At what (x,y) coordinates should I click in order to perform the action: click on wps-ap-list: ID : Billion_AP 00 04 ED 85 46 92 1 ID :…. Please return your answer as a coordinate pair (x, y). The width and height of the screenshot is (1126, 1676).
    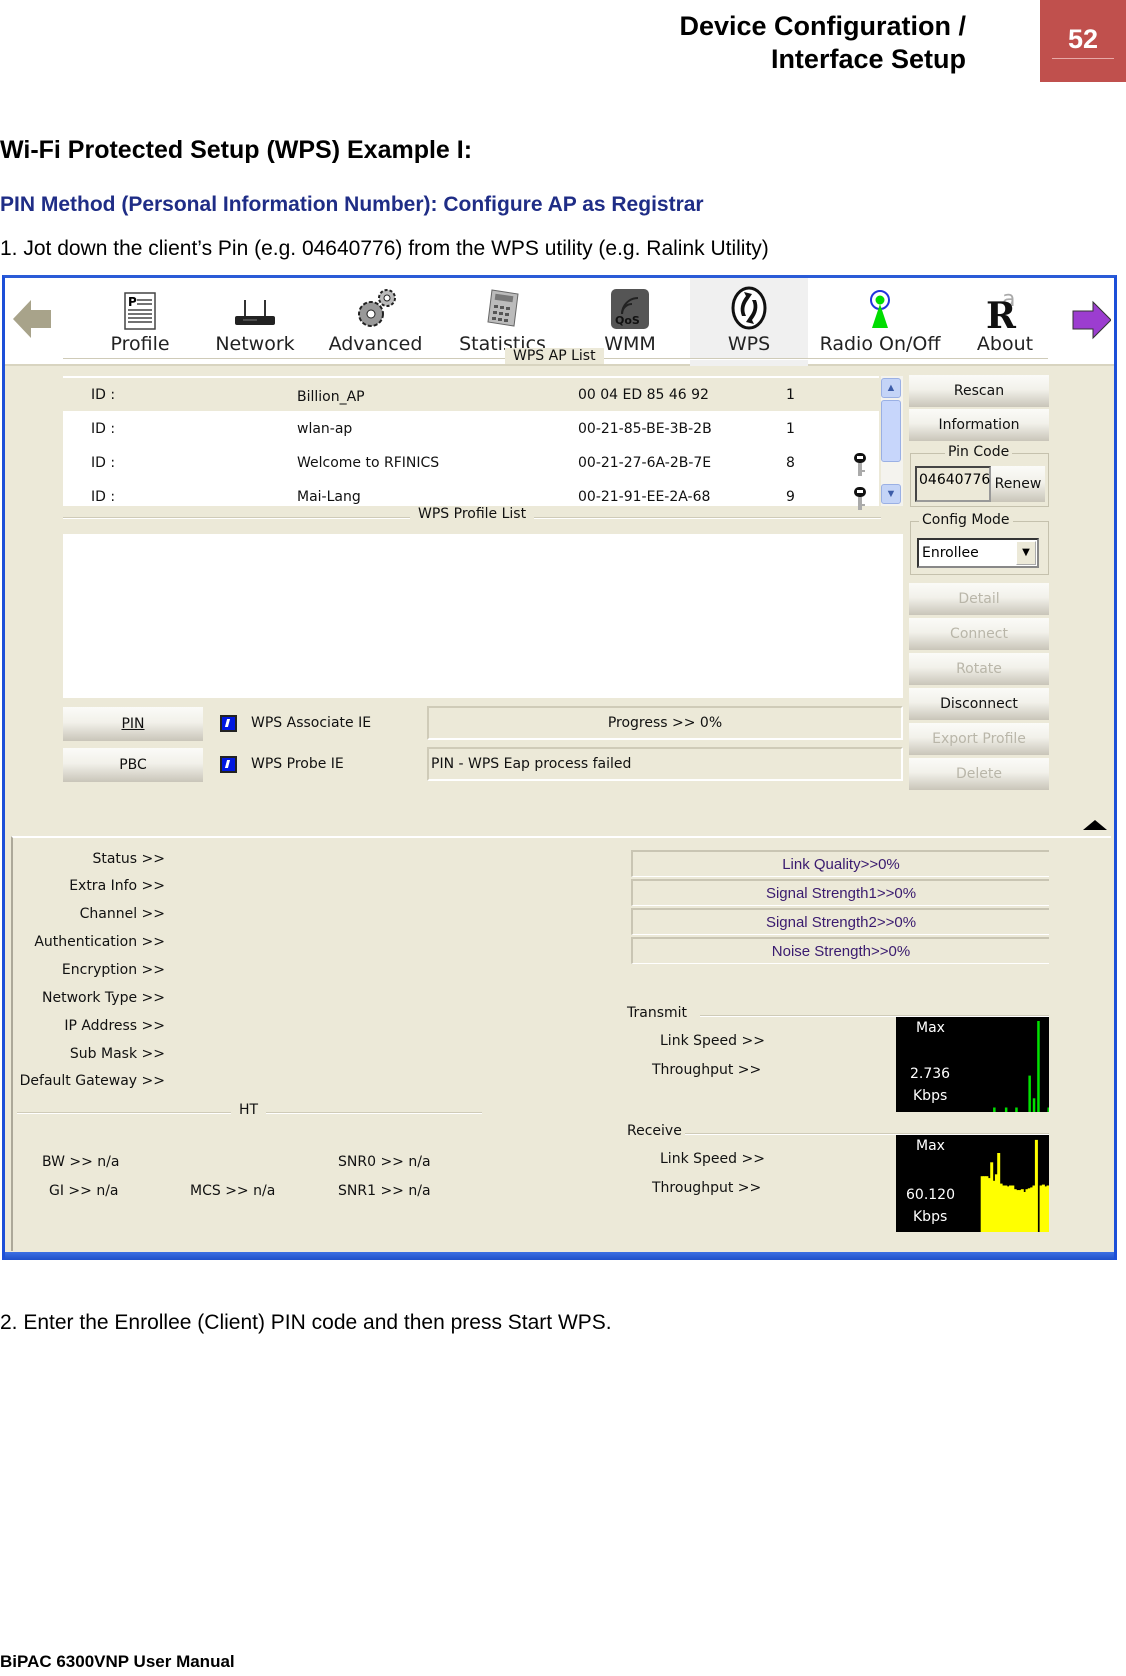
    Looking at the image, I should click on (483, 443).